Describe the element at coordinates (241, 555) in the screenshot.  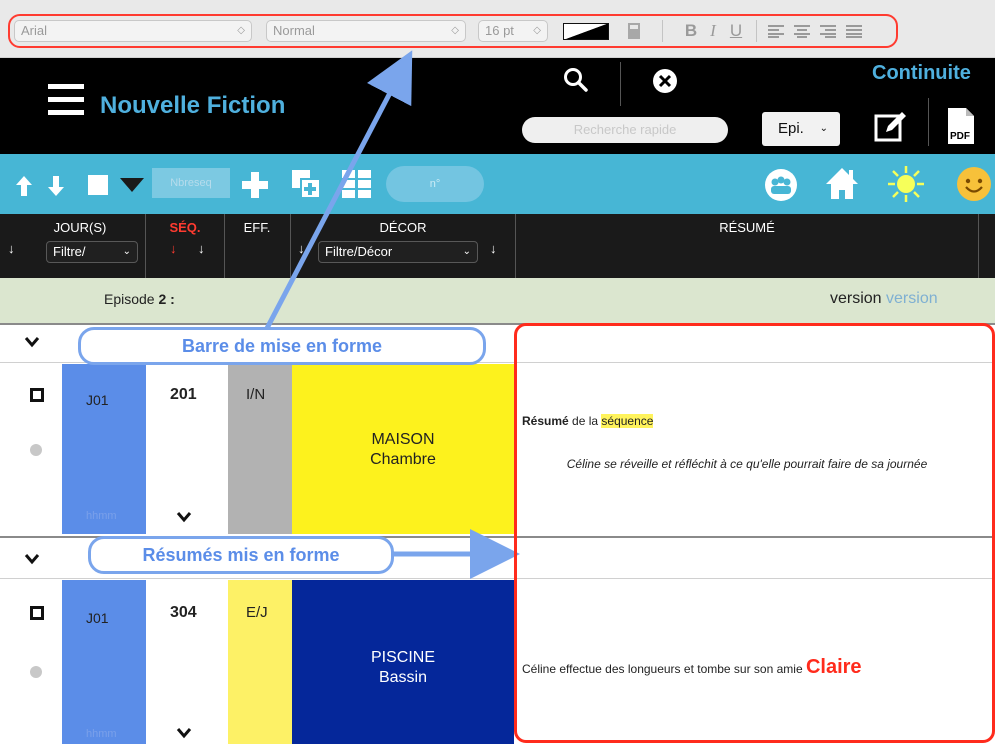
I see `callout-resumes: Résumés mis en forme` at that location.